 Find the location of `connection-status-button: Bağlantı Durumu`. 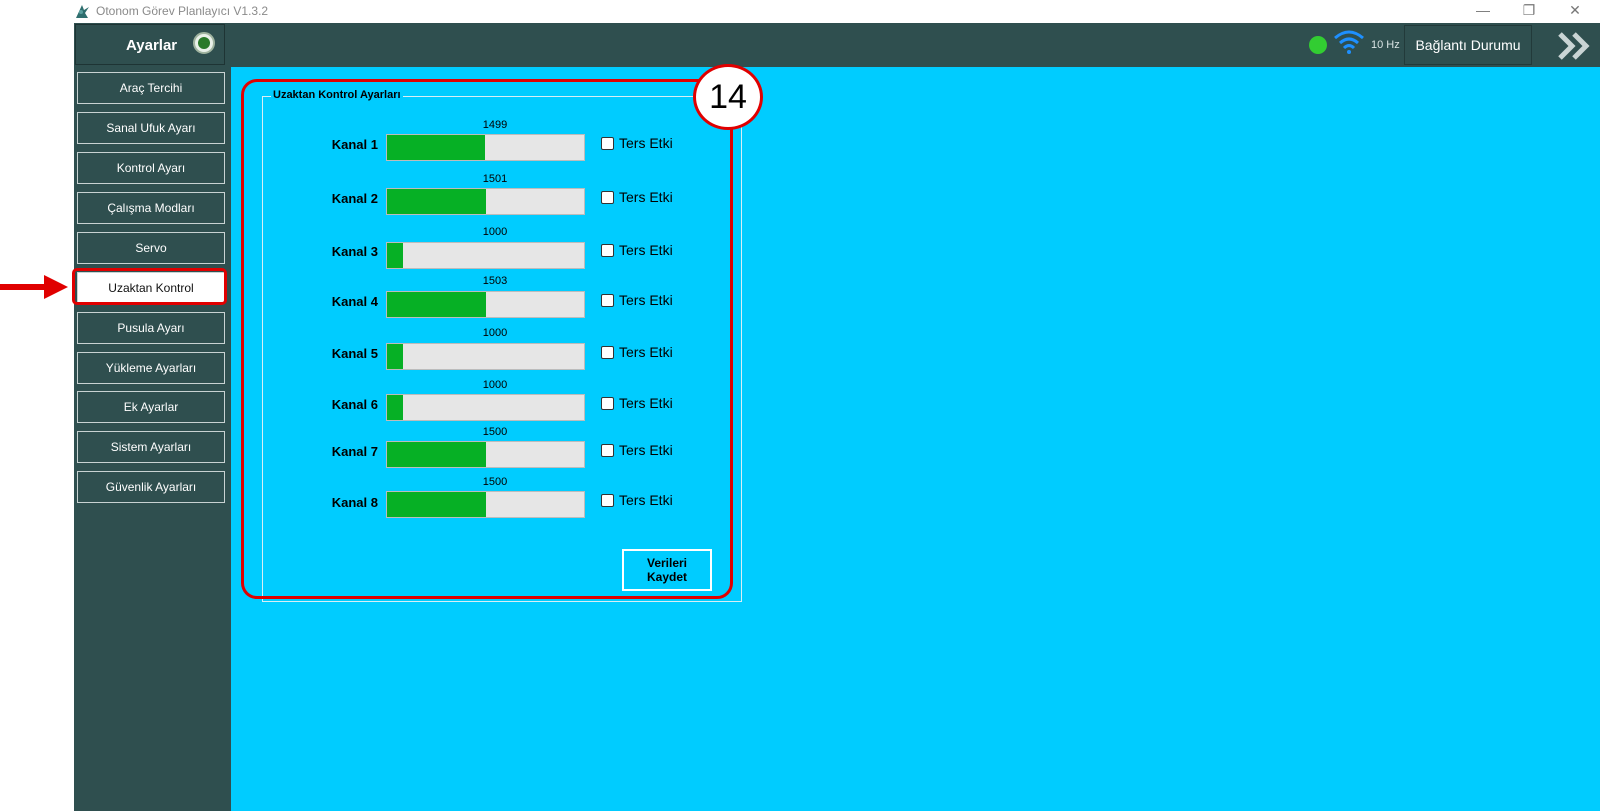

connection-status-button: Bağlantı Durumu is located at coordinates (1468, 45).